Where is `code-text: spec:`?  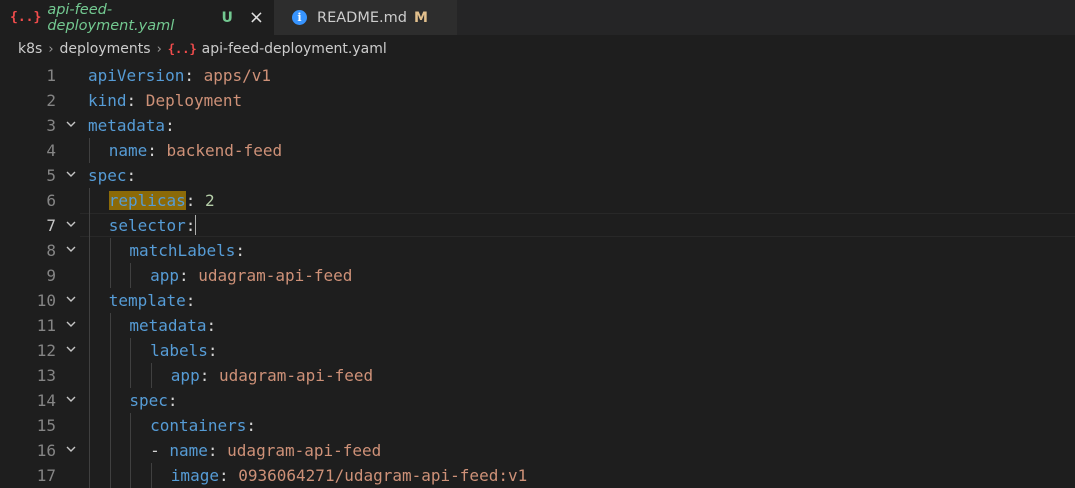 code-text: spec: is located at coordinates (153, 400).